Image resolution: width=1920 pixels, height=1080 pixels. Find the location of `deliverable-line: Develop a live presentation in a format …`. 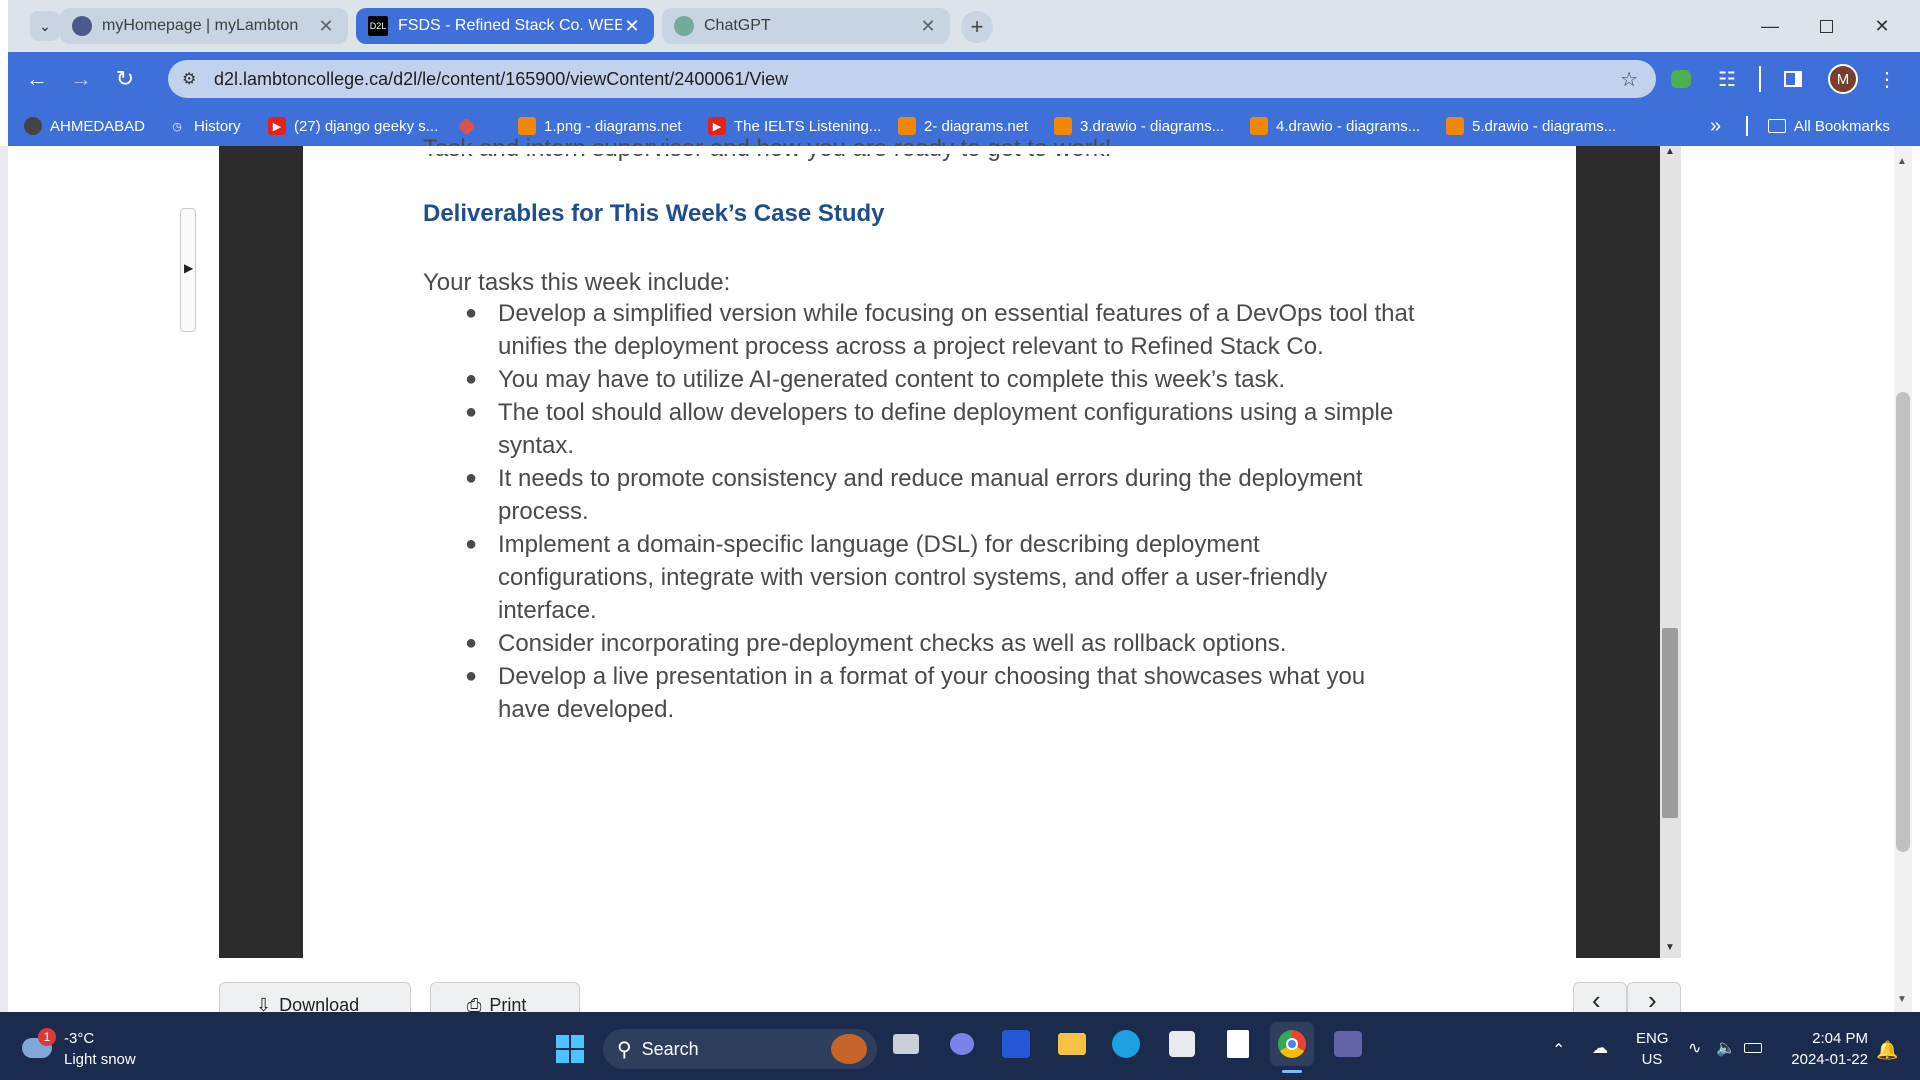

deliverable-line: Develop a live presentation in a format … is located at coordinates (932, 676).